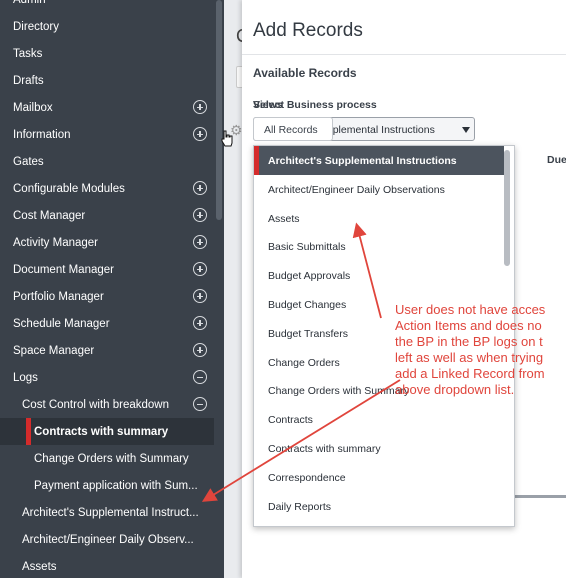 Image resolution: width=566 pixels, height=578 pixels. What do you see at coordinates (367, 270) in the screenshot?
I see `arrow-to-dropdown` at bounding box center [367, 270].